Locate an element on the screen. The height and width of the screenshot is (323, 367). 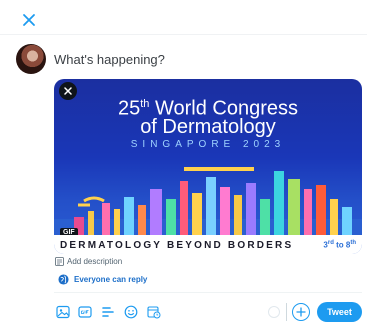
banner-tagline: DERMATOLOGY BEYOND BORDERS is located at coordinates (177, 245).